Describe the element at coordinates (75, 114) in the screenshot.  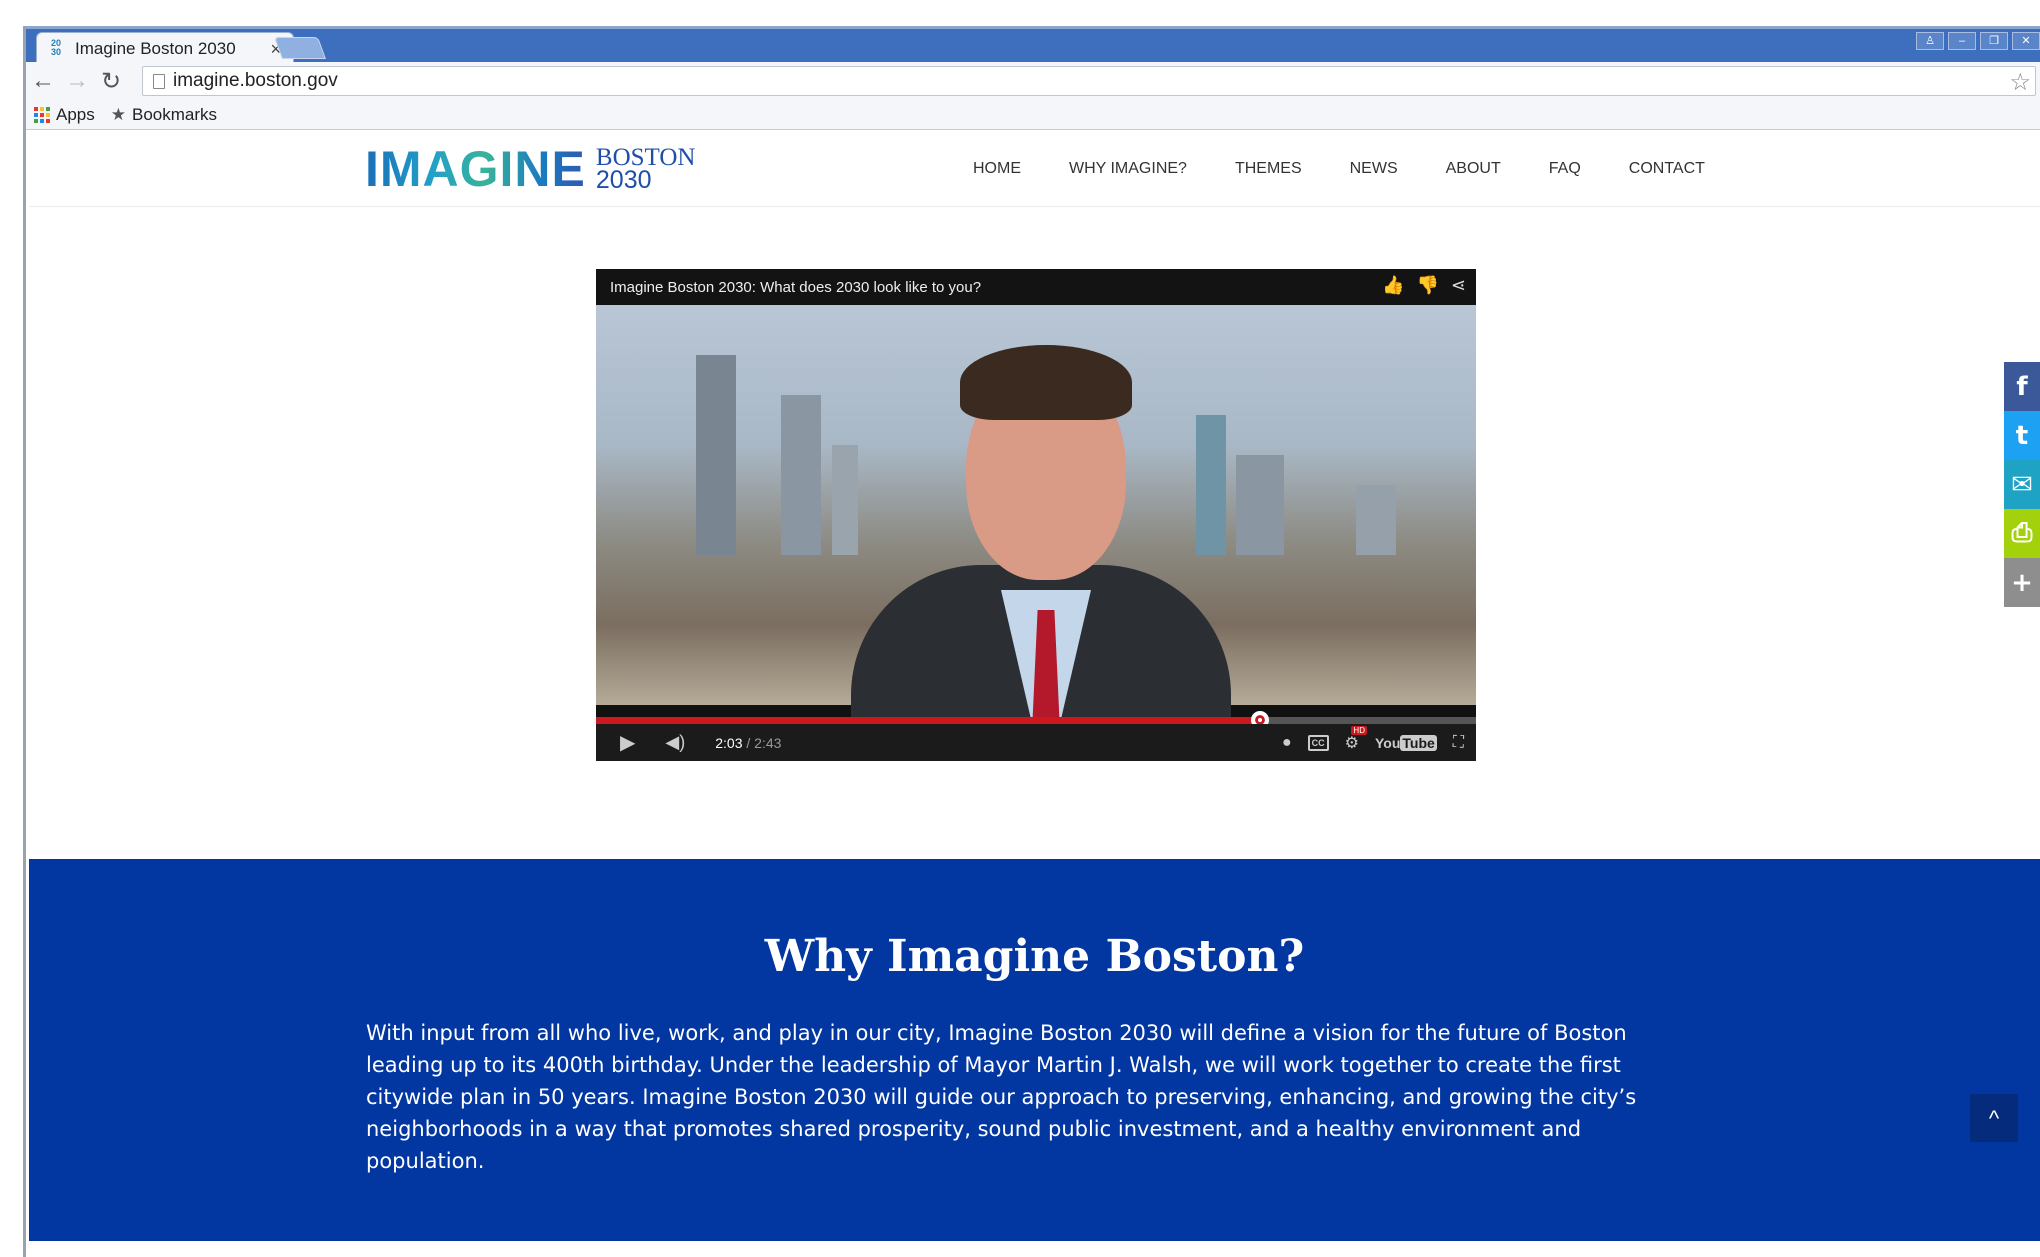
I see `apps-label: Apps` at that location.